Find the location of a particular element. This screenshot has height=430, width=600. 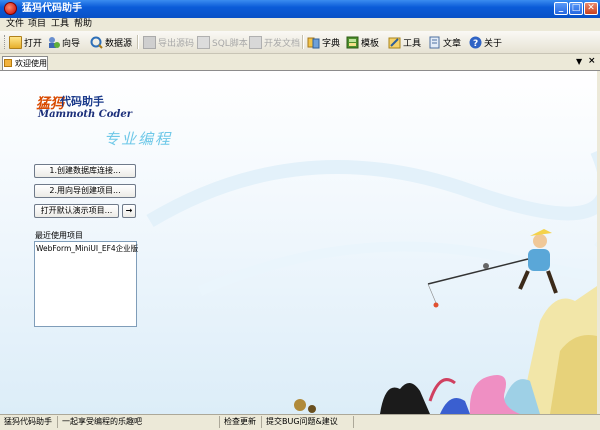

docs-button: 开发文档 is located at coordinates (274, 42).